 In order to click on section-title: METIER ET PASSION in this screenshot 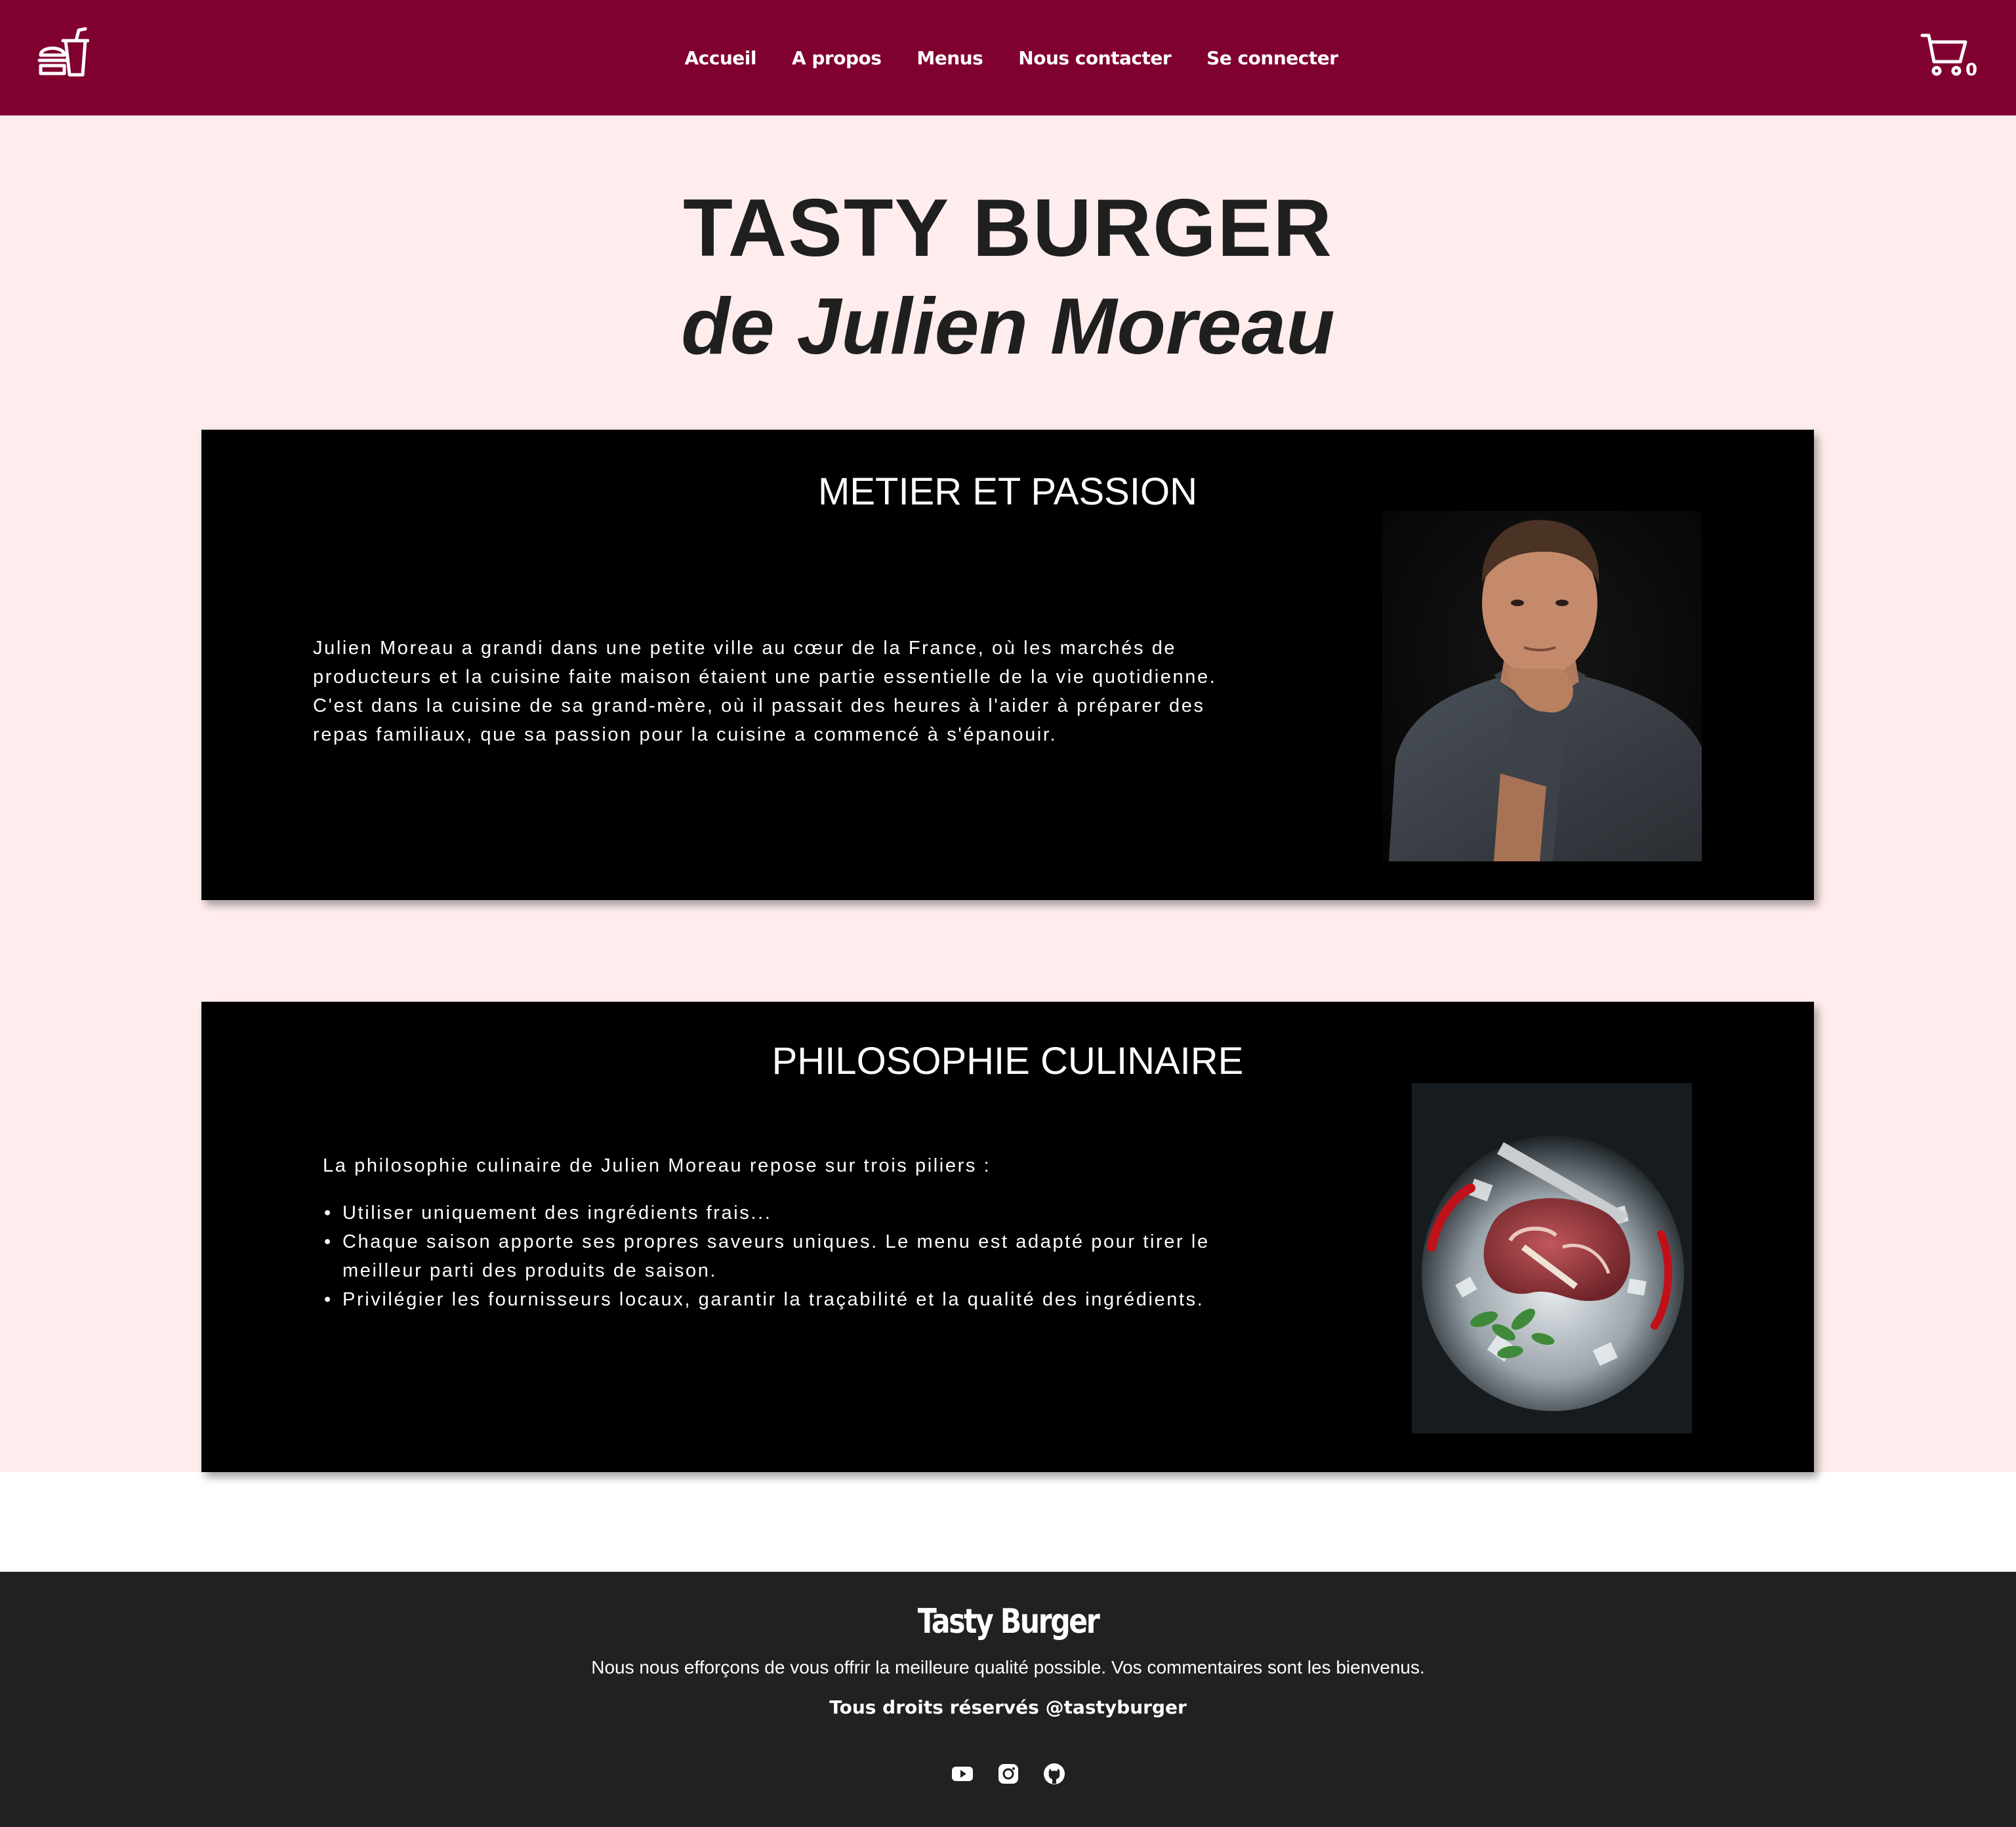, I will do `click(1007, 491)`.